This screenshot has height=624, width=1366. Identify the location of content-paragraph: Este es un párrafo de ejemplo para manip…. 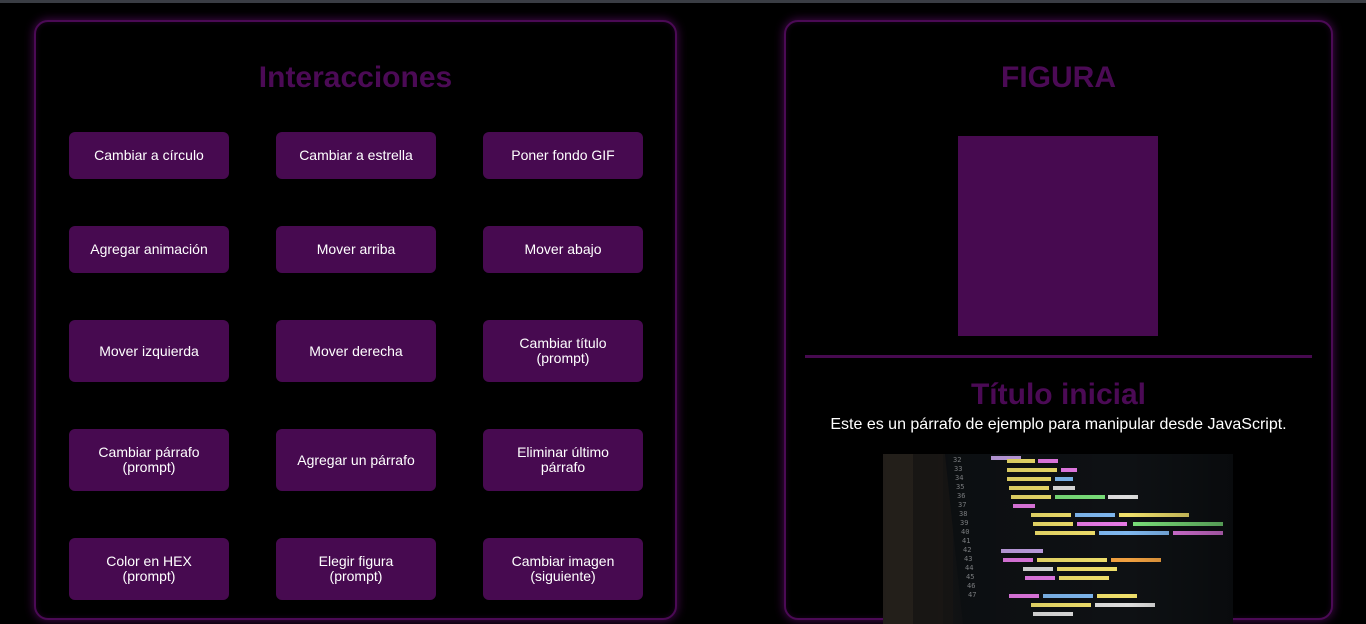
(1058, 424).